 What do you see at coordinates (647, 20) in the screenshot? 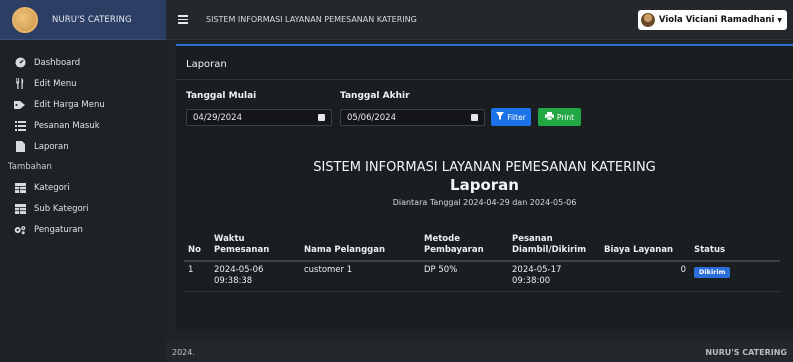
I see `avatar` at bounding box center [647, 20].